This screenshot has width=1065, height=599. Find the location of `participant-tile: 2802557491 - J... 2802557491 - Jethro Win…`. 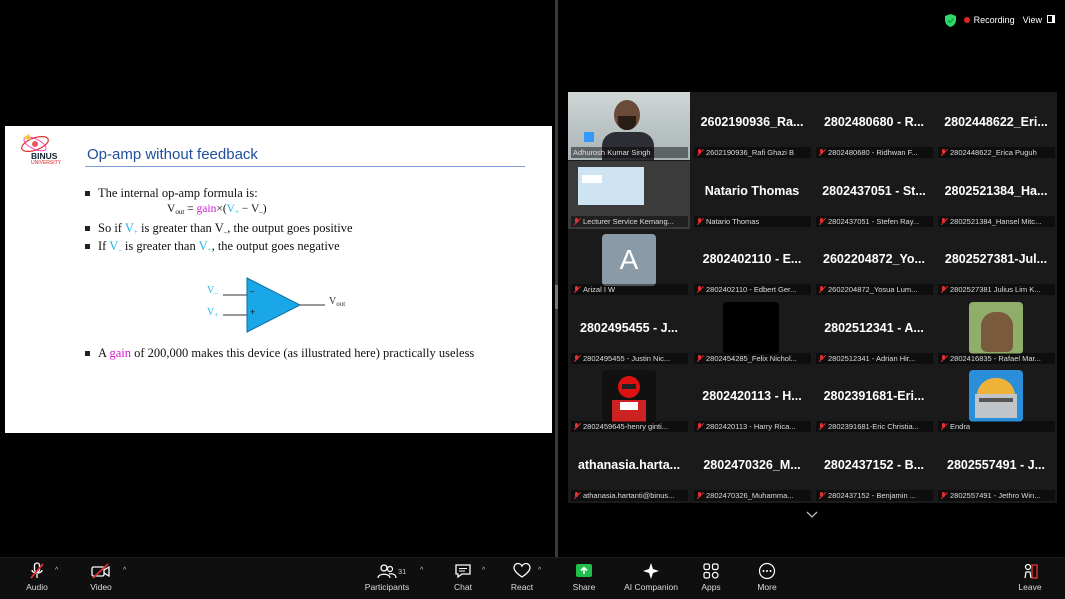

participant-tile: 2802557491 - J... 2802557491 - Jethro Win… is located at coordinates (996, 469).